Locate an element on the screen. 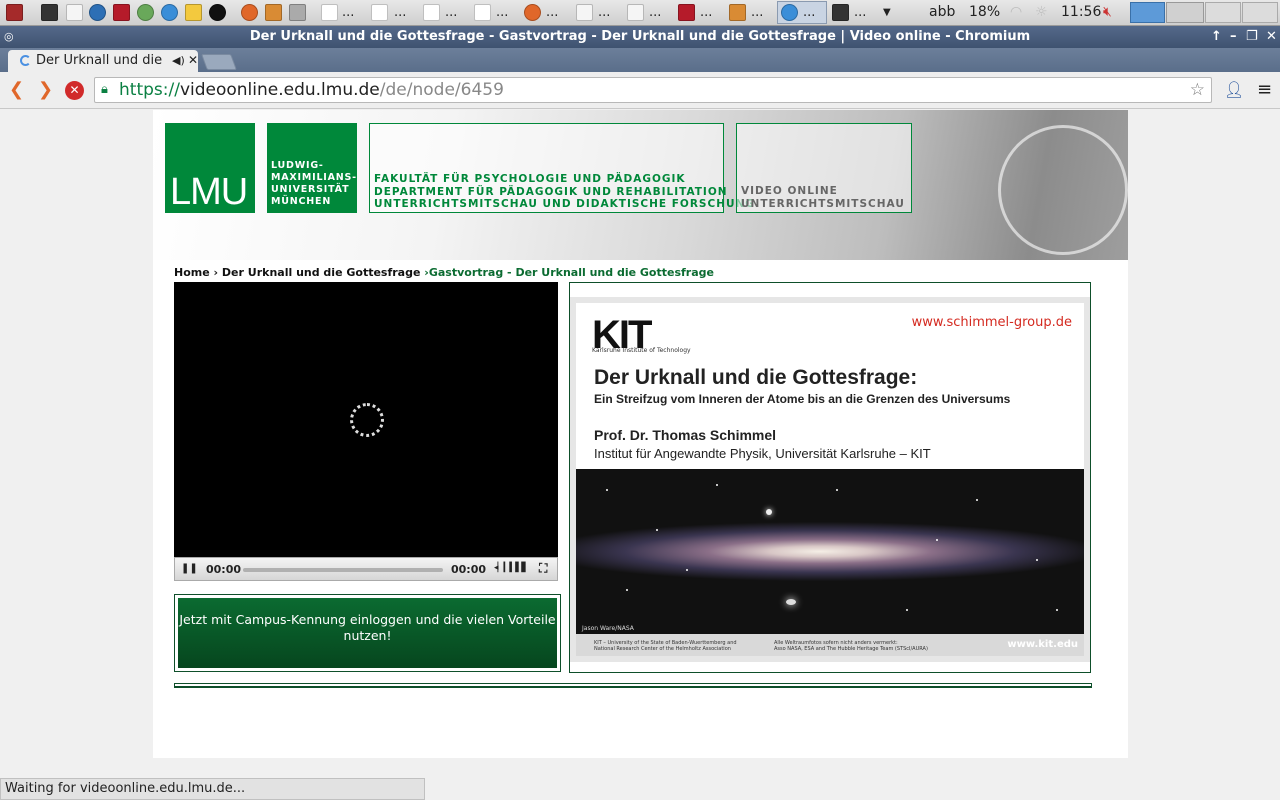  breadcrumb-home: Home is located at coordinates (192, 272).